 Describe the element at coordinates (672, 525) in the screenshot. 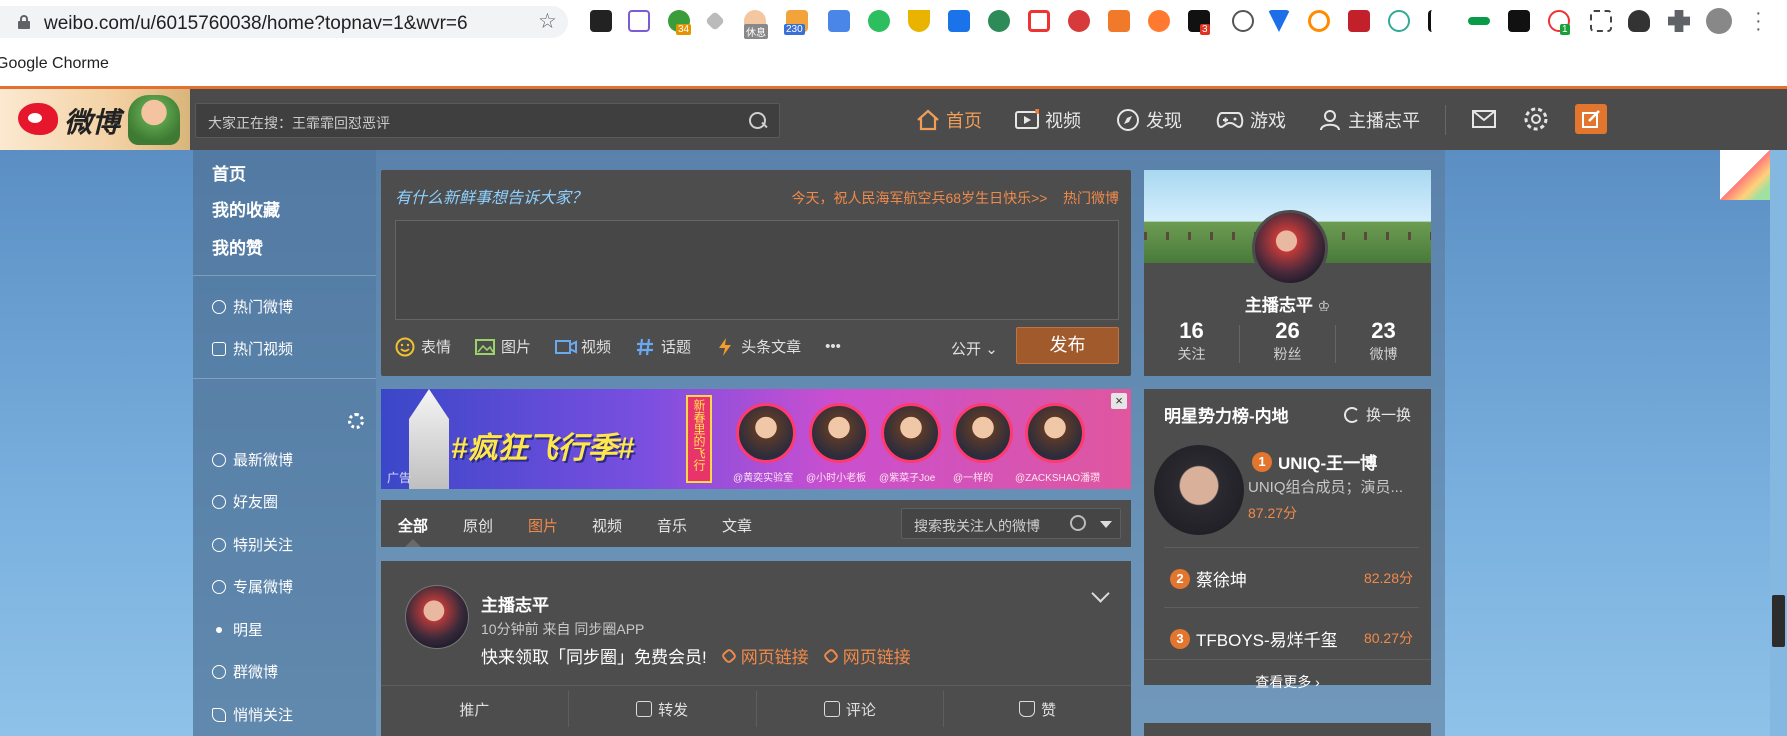

I see `tab-music: 音乐` at that location.